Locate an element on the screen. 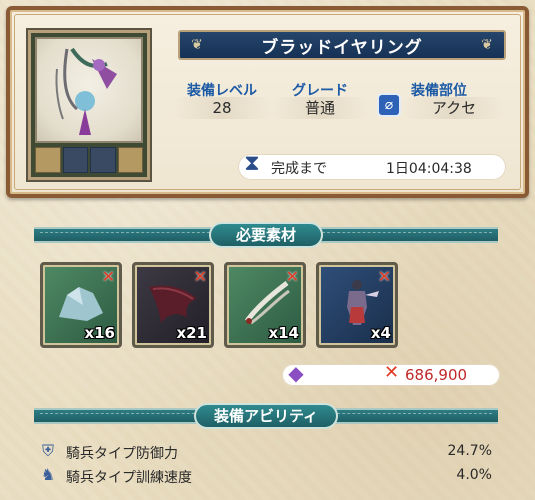 Image resolution: width=535 pixels, height=500 pixels. ability-name: 騎兵タイプ訓練速度 is located at coordinates (129, 478).